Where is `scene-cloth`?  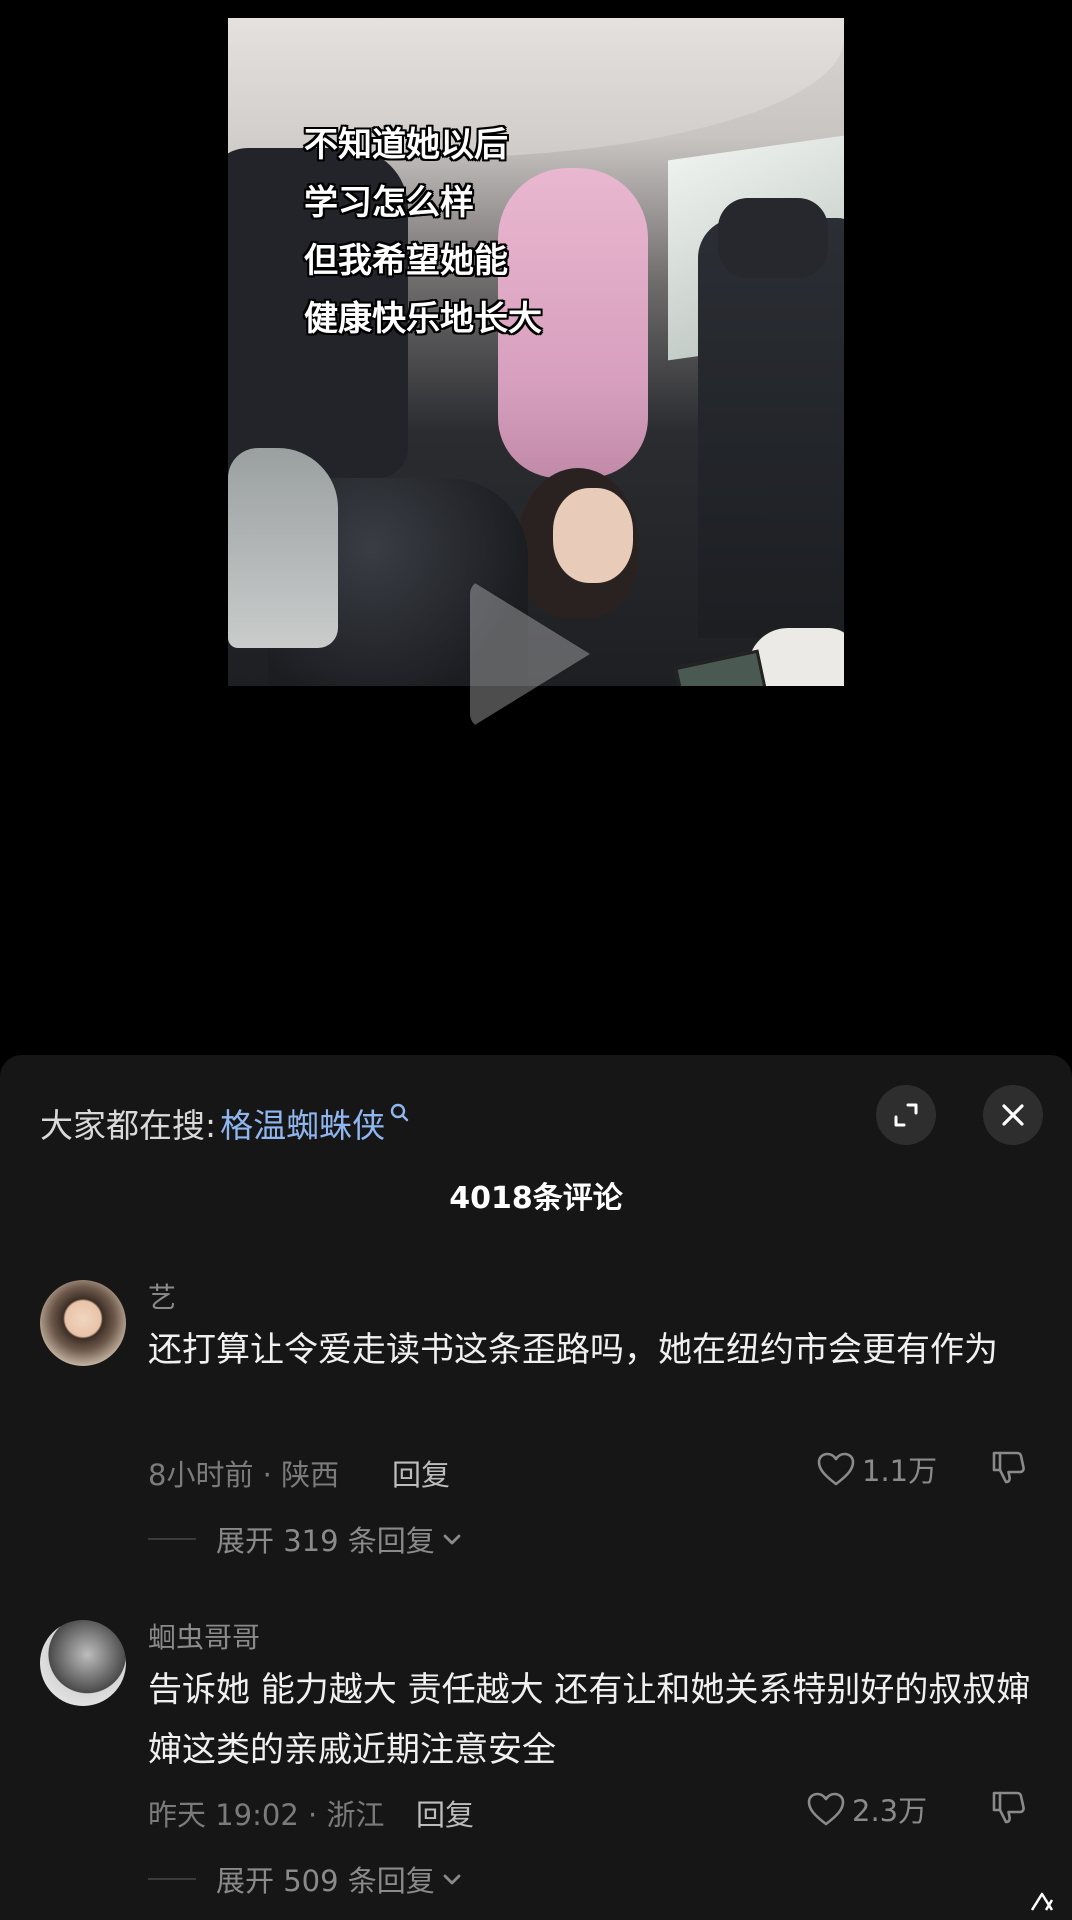 scene-cloth is located at coordinates (283, 548).